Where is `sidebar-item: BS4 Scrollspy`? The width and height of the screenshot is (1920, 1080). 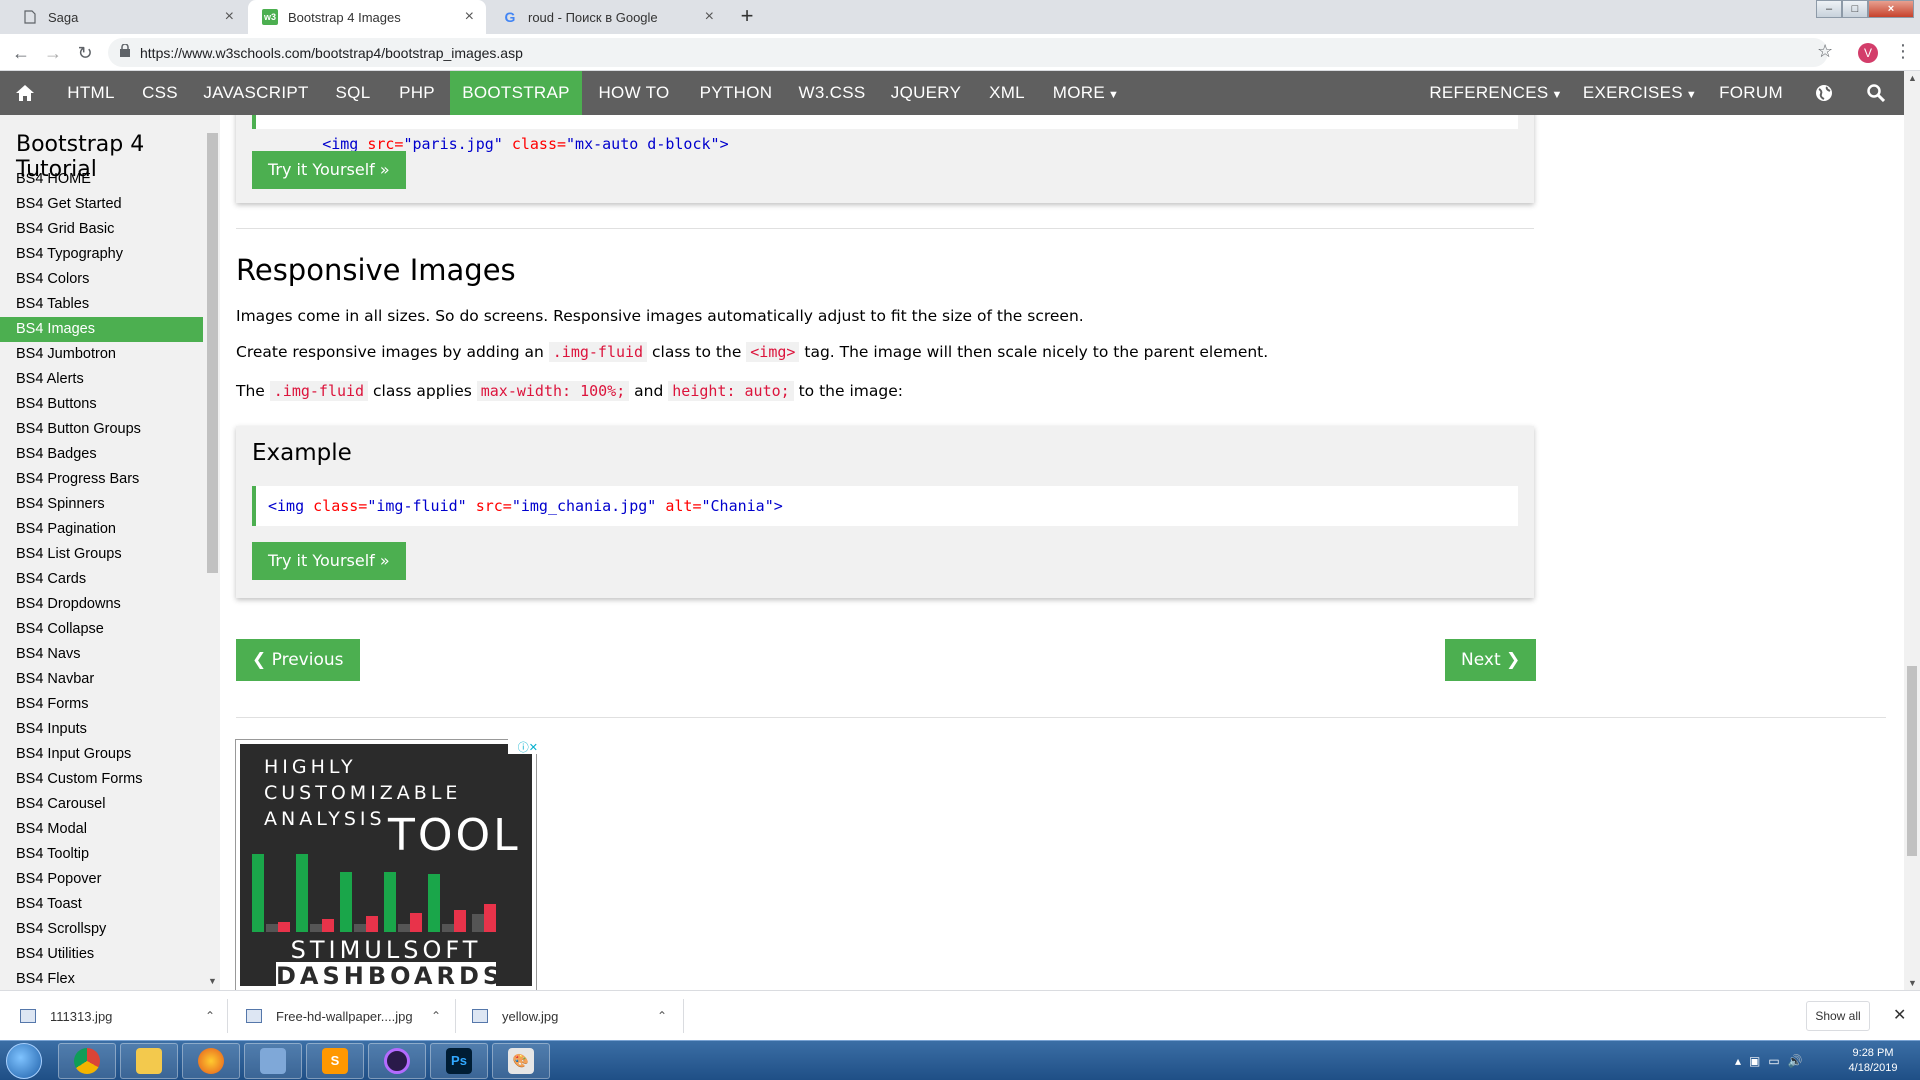 sidebar-item: BS4 Scrollspy is located at coordinates (101, 929).